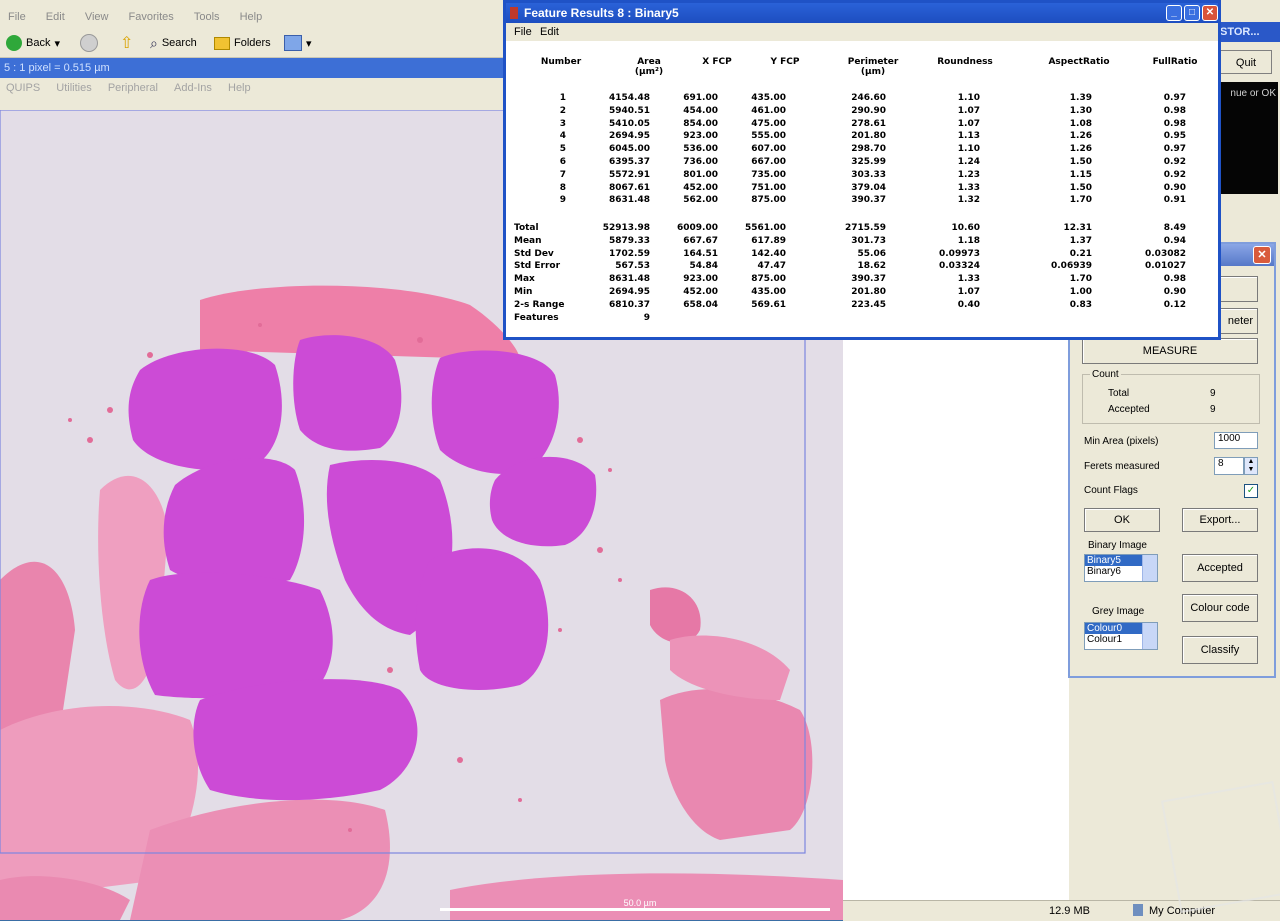 Image resolution: width=1280 pixels, height=921 pixels. What do you see at coordinates (768, 304) in the screenshot?
I see `stat-cell: 569.61` at bounding box center [768, 304].